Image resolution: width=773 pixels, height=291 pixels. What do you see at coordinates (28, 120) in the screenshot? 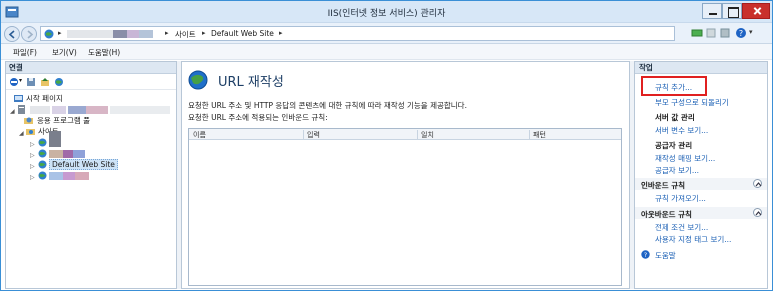
I see `app-pool-icon` at bounding box center [28, 120].